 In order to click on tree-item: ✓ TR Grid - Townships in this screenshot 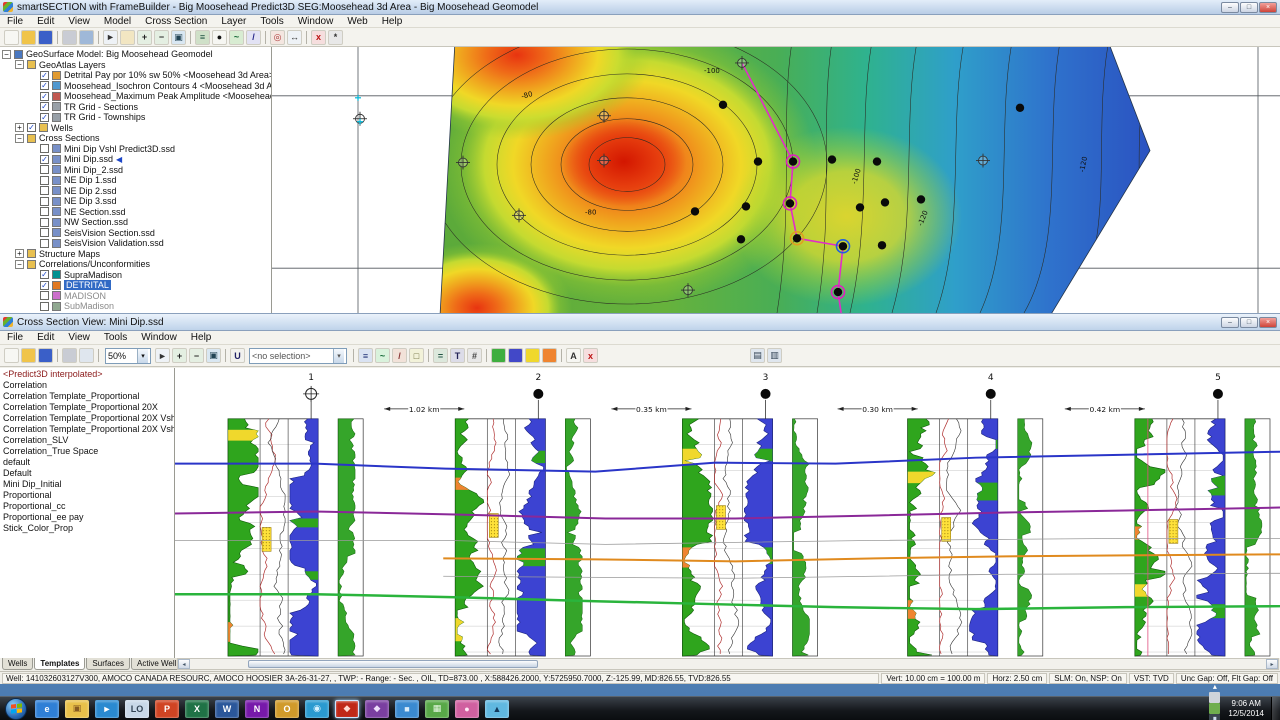, I will do `click(135, 117)`.